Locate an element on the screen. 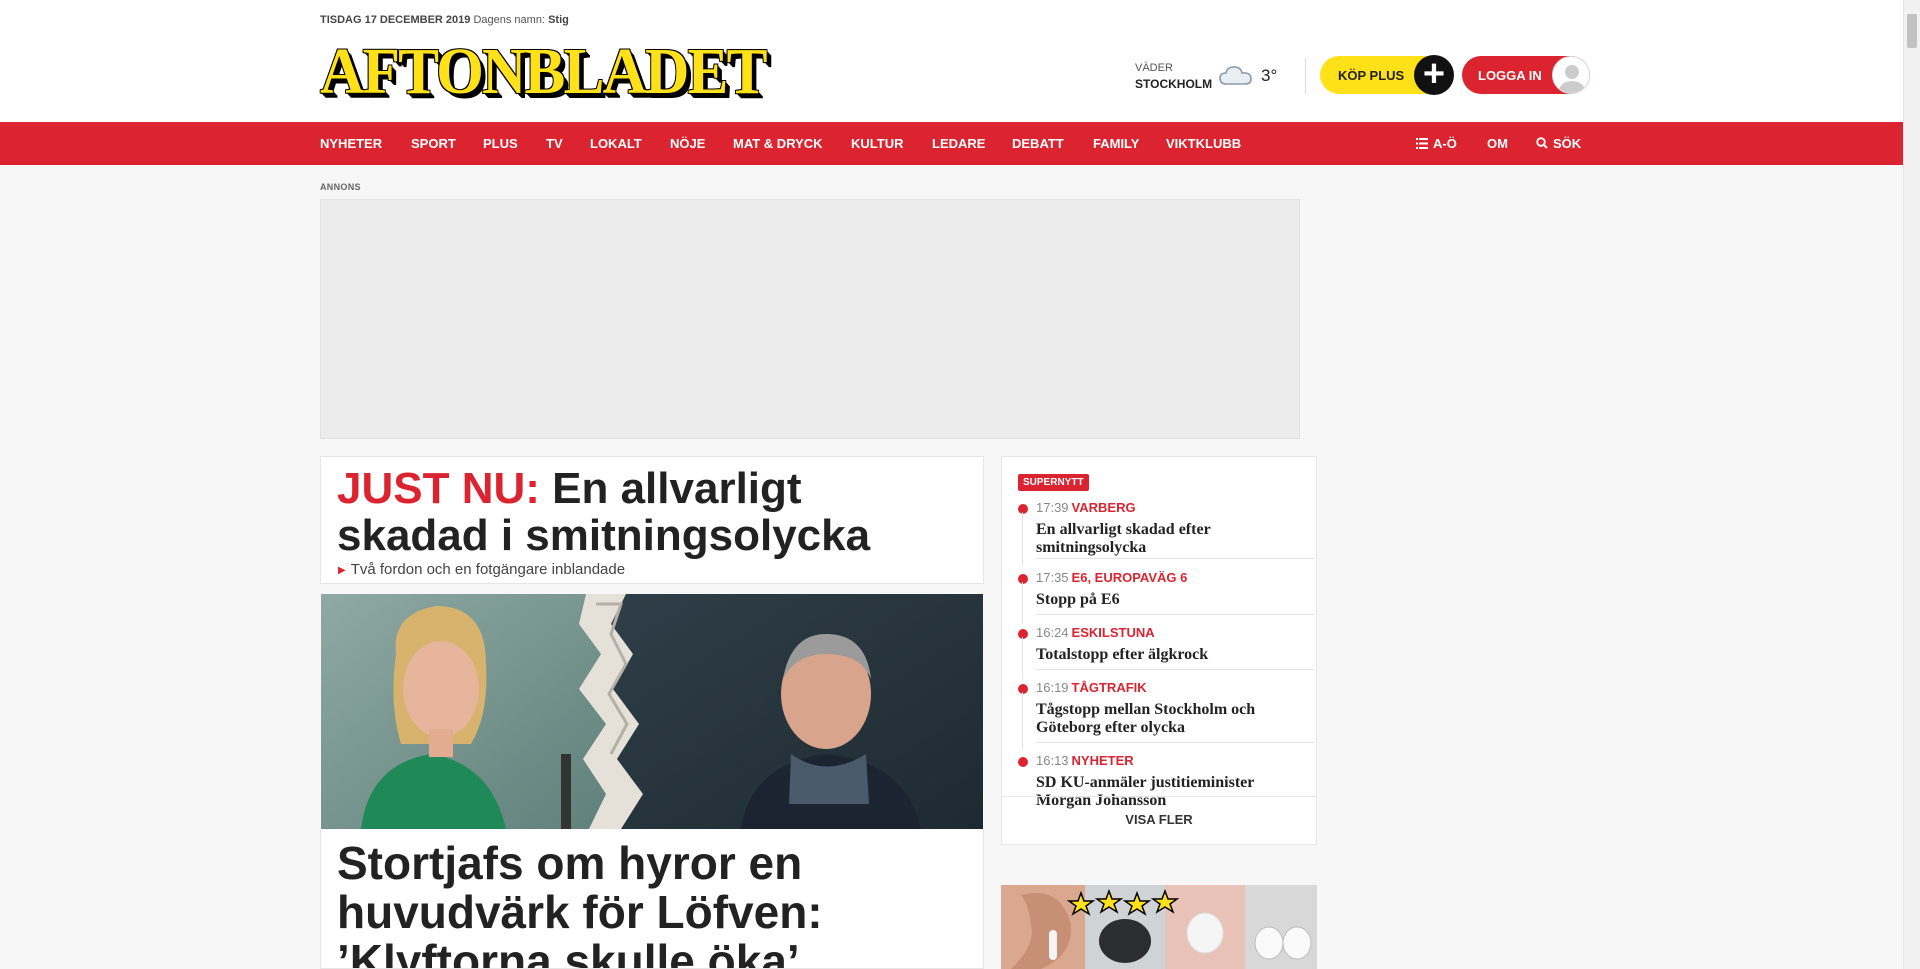  nav-az-button: A-Ö is located at coordinates (1436, 143).